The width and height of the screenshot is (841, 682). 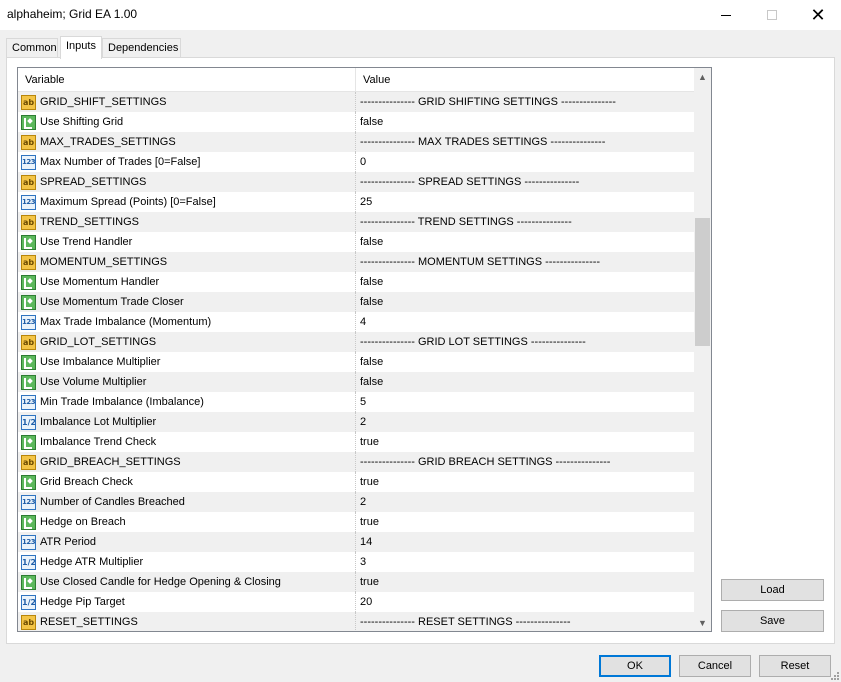 I want to click on scroll-down-button: ▼, so click(x=702, y=622).